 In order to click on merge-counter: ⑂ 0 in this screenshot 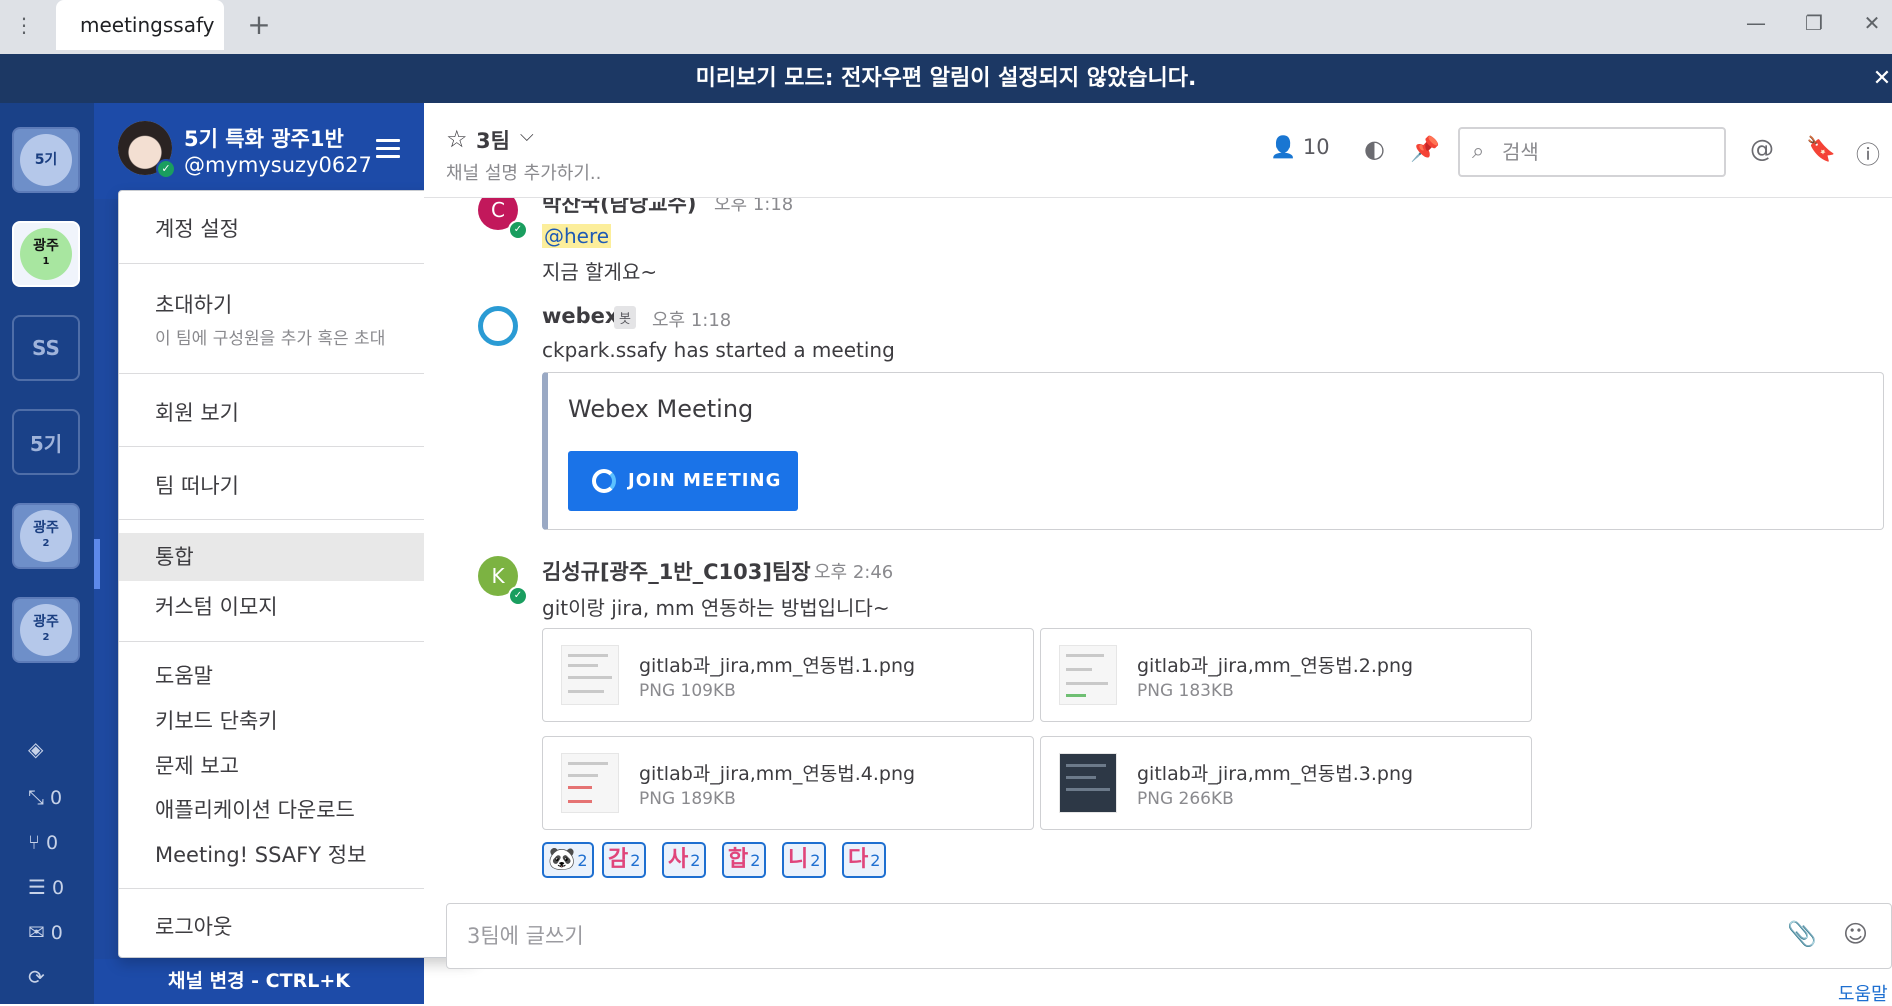, I will do `click(43, 842)`.